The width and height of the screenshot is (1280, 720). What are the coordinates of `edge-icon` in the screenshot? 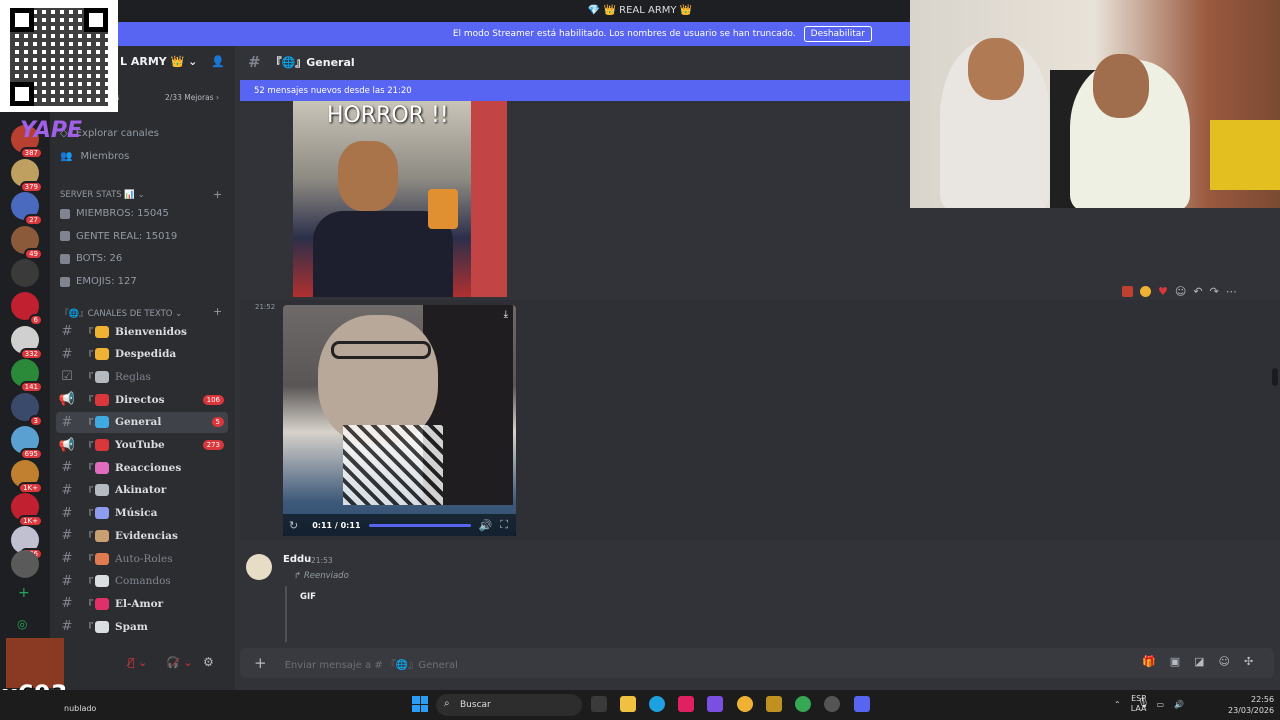 It's located at (657, 704).